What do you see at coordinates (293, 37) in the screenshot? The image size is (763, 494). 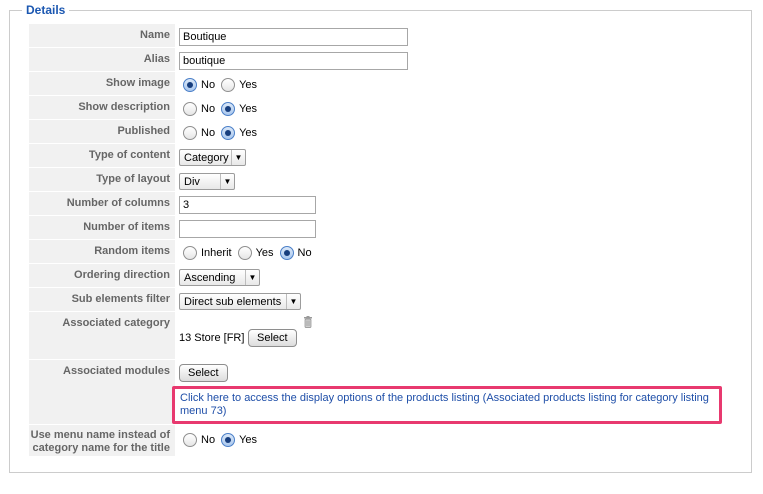 I see `name-input` at bounding box center [293, 37].